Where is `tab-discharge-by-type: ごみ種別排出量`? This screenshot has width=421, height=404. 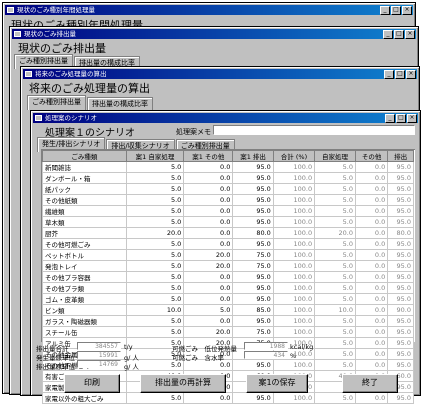
tab-discharge-by-type: ごみ種別排出量 is located at coordinates (56, 102).